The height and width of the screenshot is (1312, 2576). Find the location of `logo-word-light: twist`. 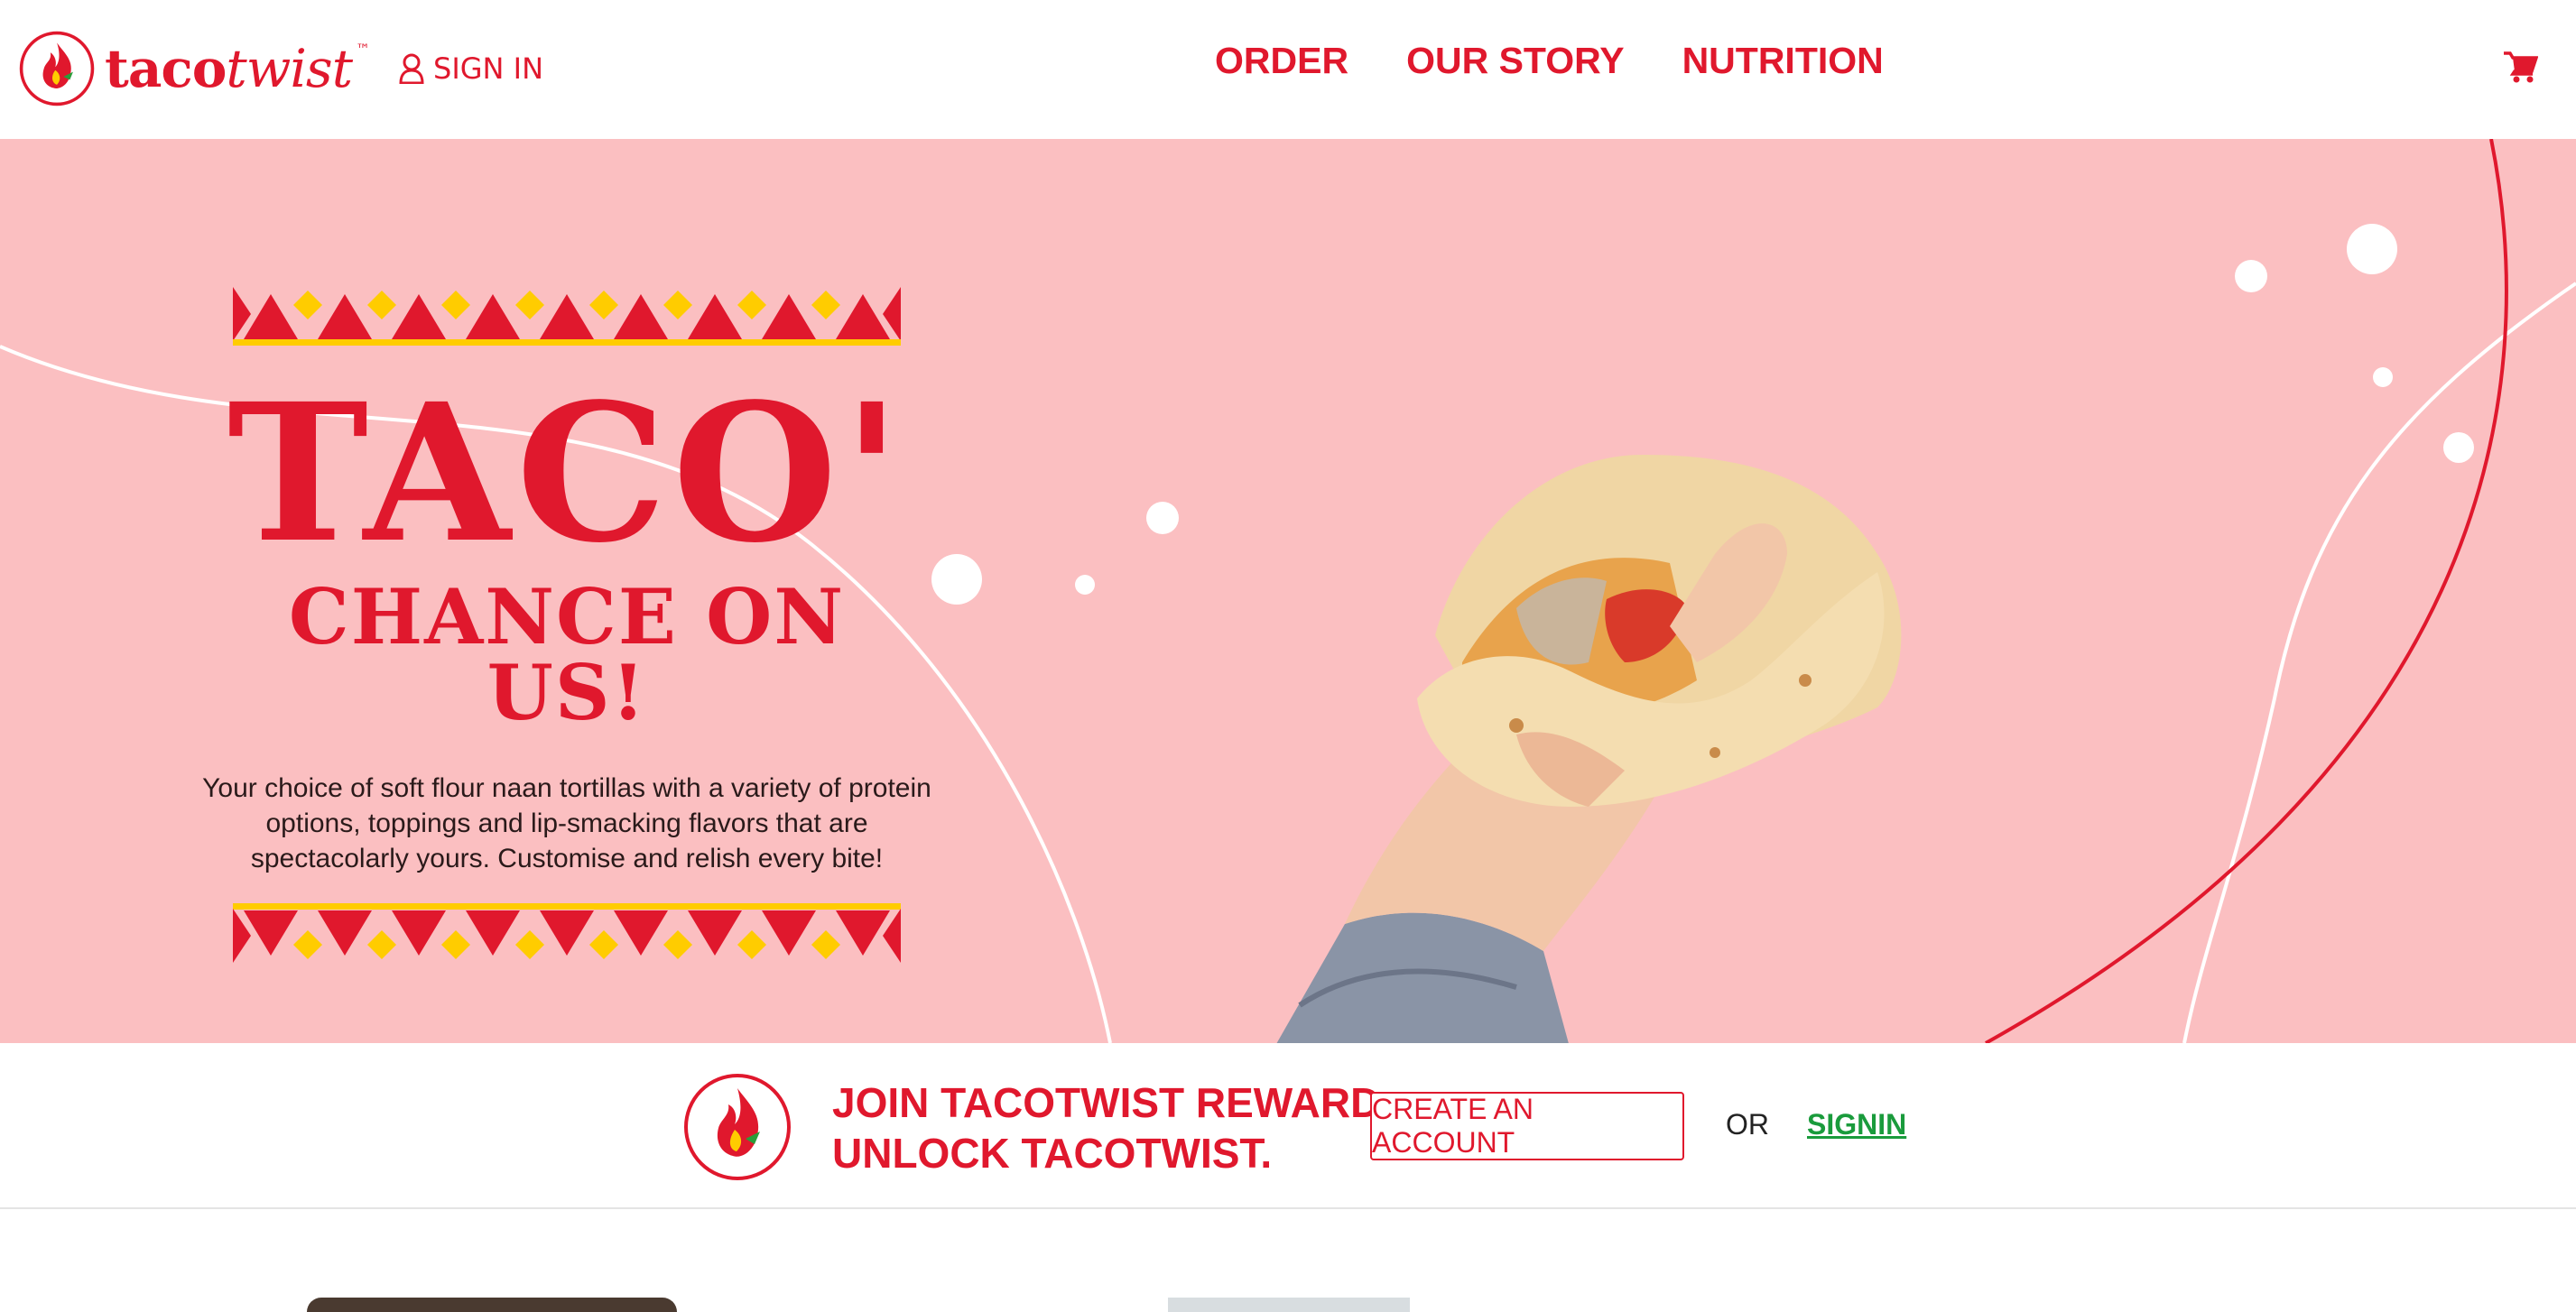

logo-word-light: twist is located at coordinates (289, 68).